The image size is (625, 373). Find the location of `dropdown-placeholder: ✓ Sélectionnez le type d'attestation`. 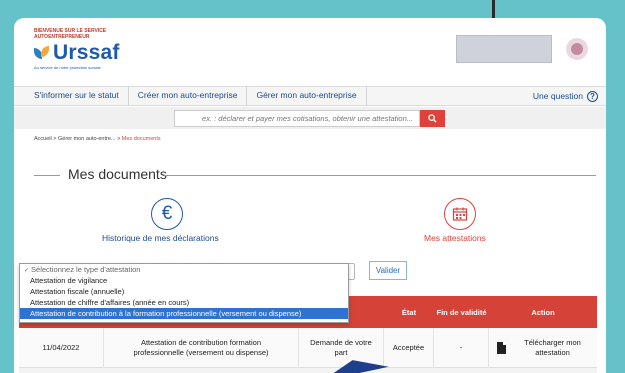

dropdown-placeholder: ✓ Sélectionnez le type d'attestation is located at coordinates (184, 269).